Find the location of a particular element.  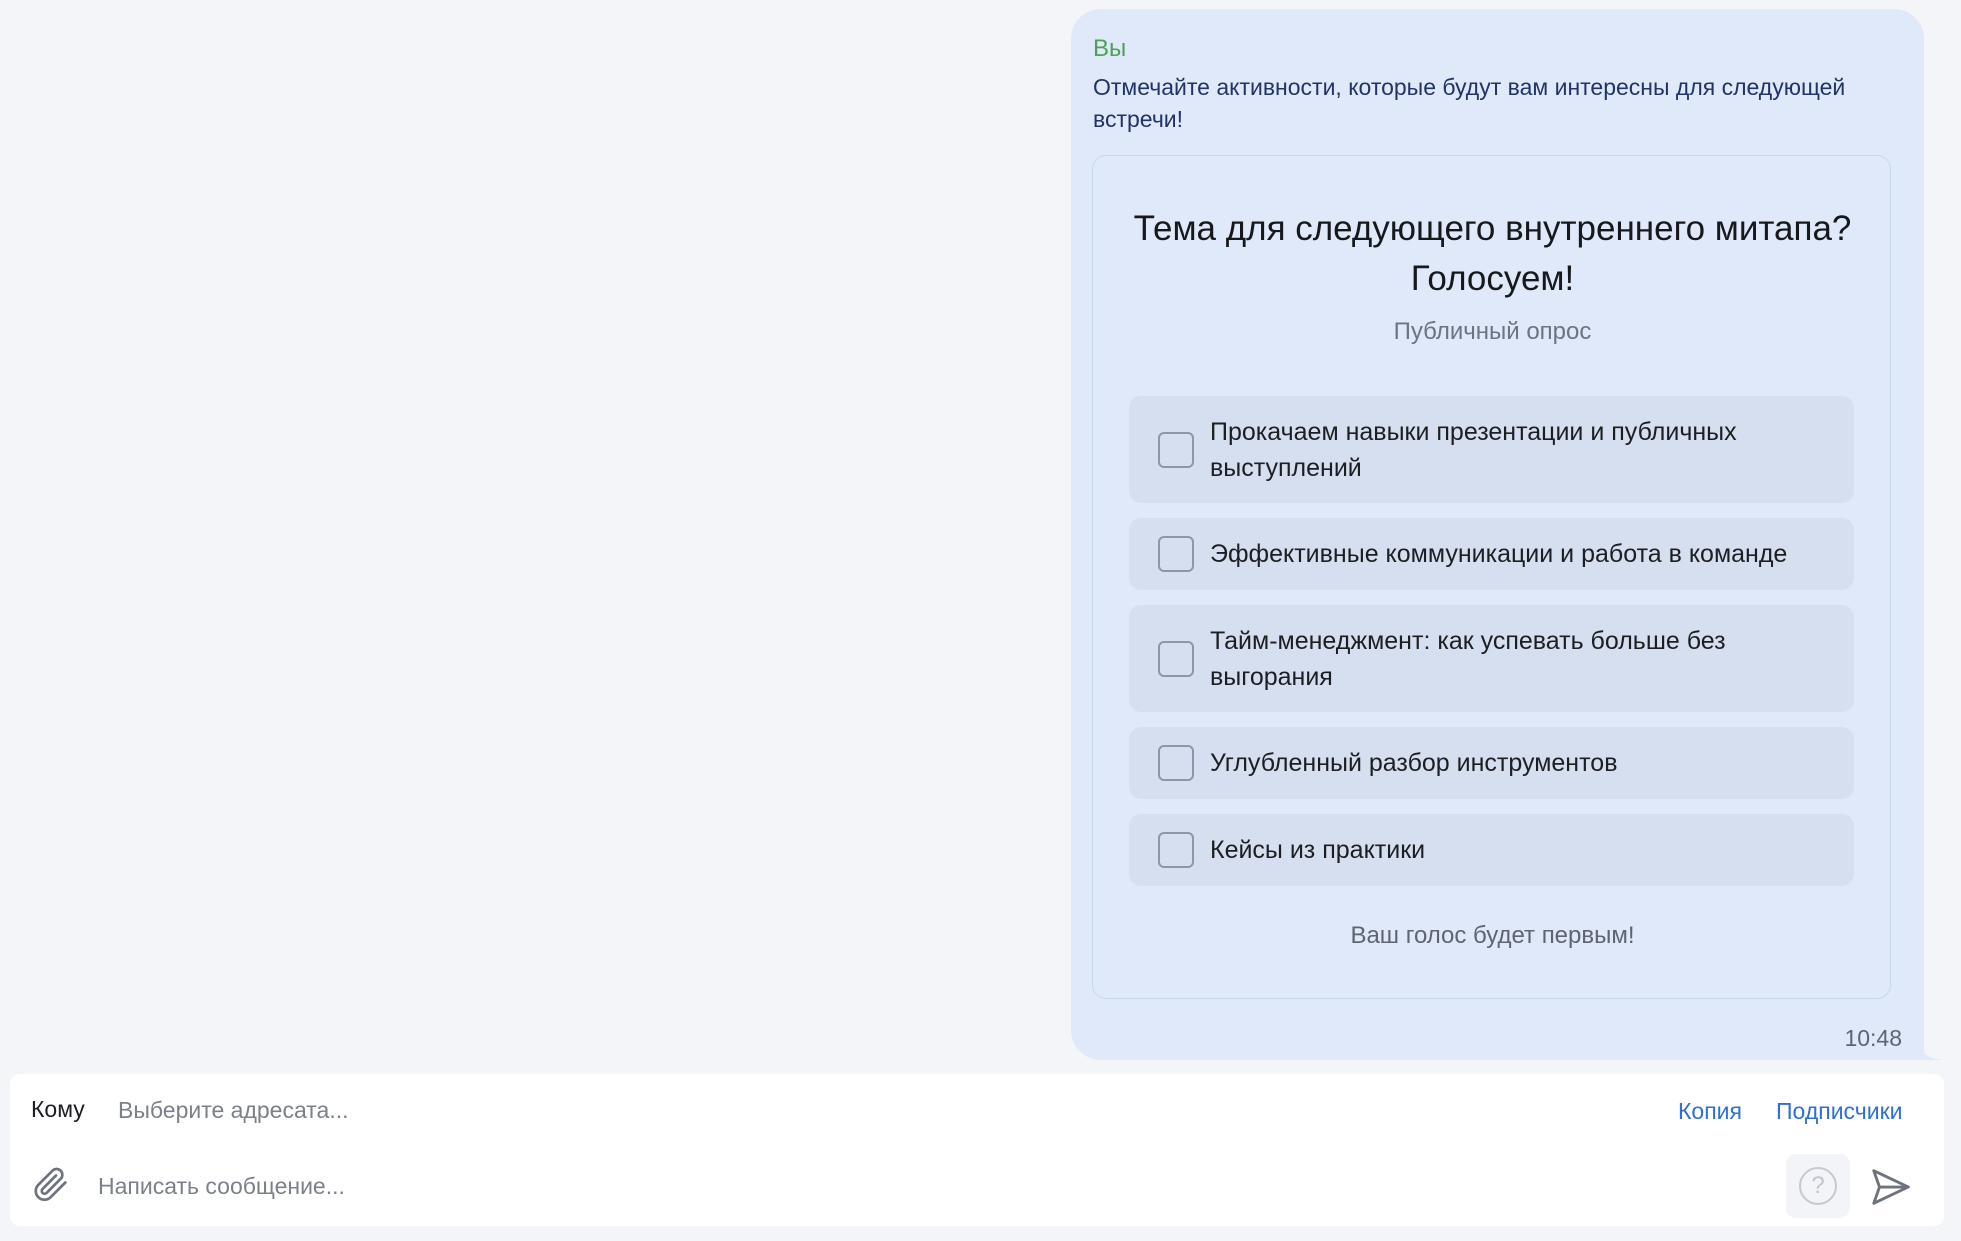

recipient-label: Кому is located at coordinates (58, 1109).